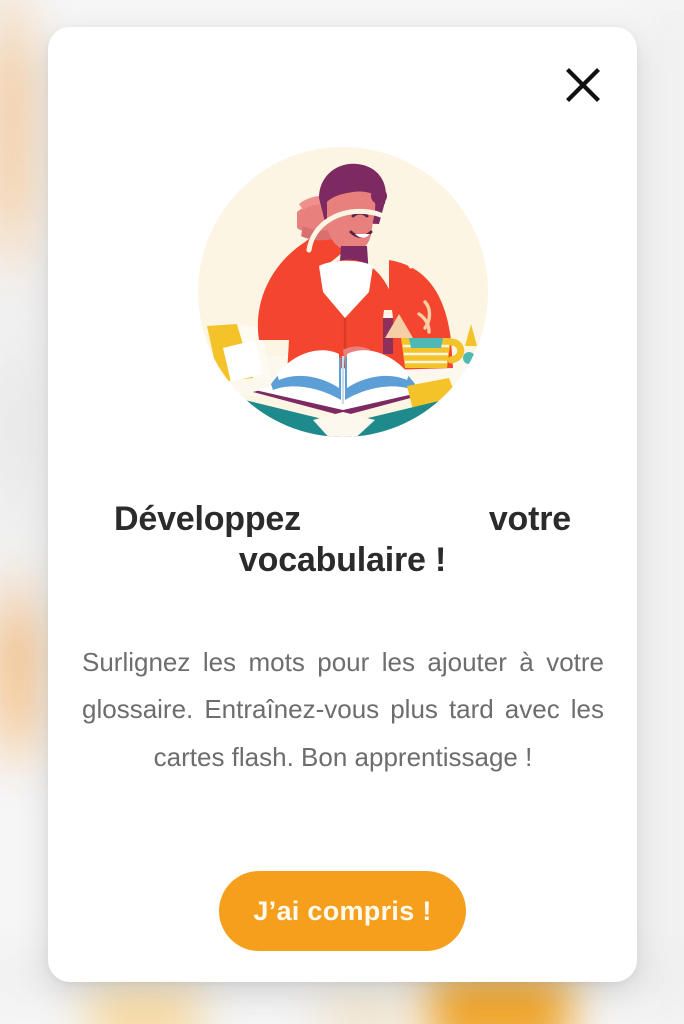 This screenshot has width=684, height=1024. I want to click on close-button, so click(583, 85).